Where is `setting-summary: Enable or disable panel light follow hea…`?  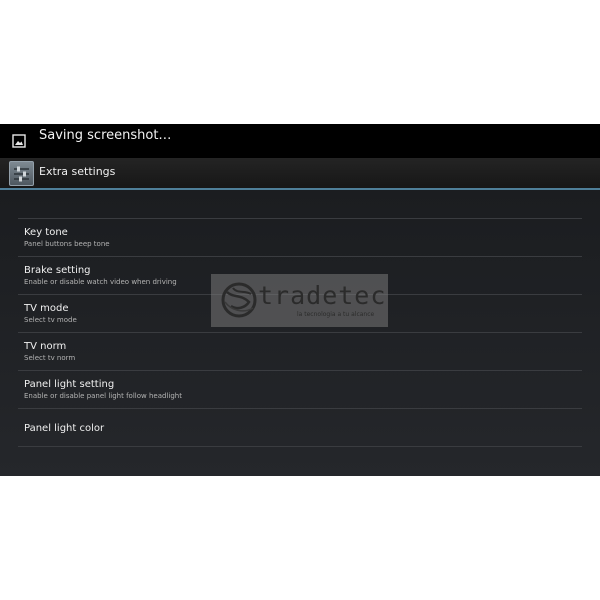
setting-summary: Enable or disable panel light follow hea… is located at coordinates (103, 396).